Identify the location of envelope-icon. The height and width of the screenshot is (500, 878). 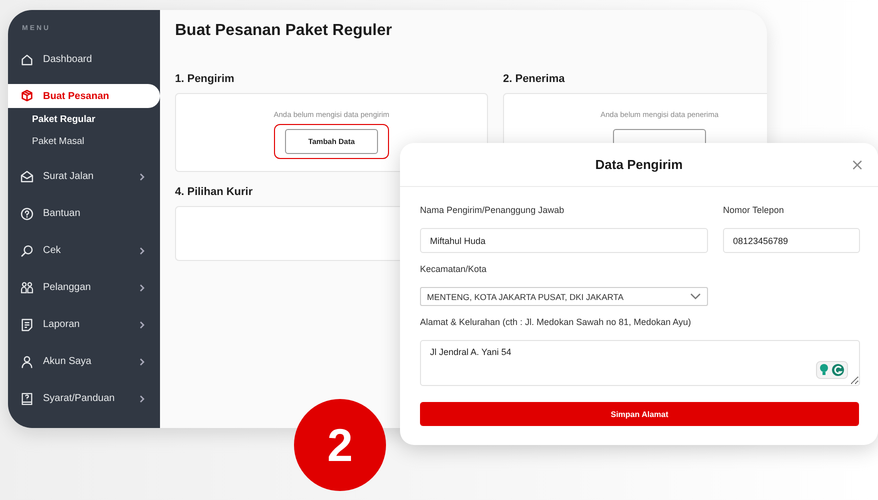
(27, 177).